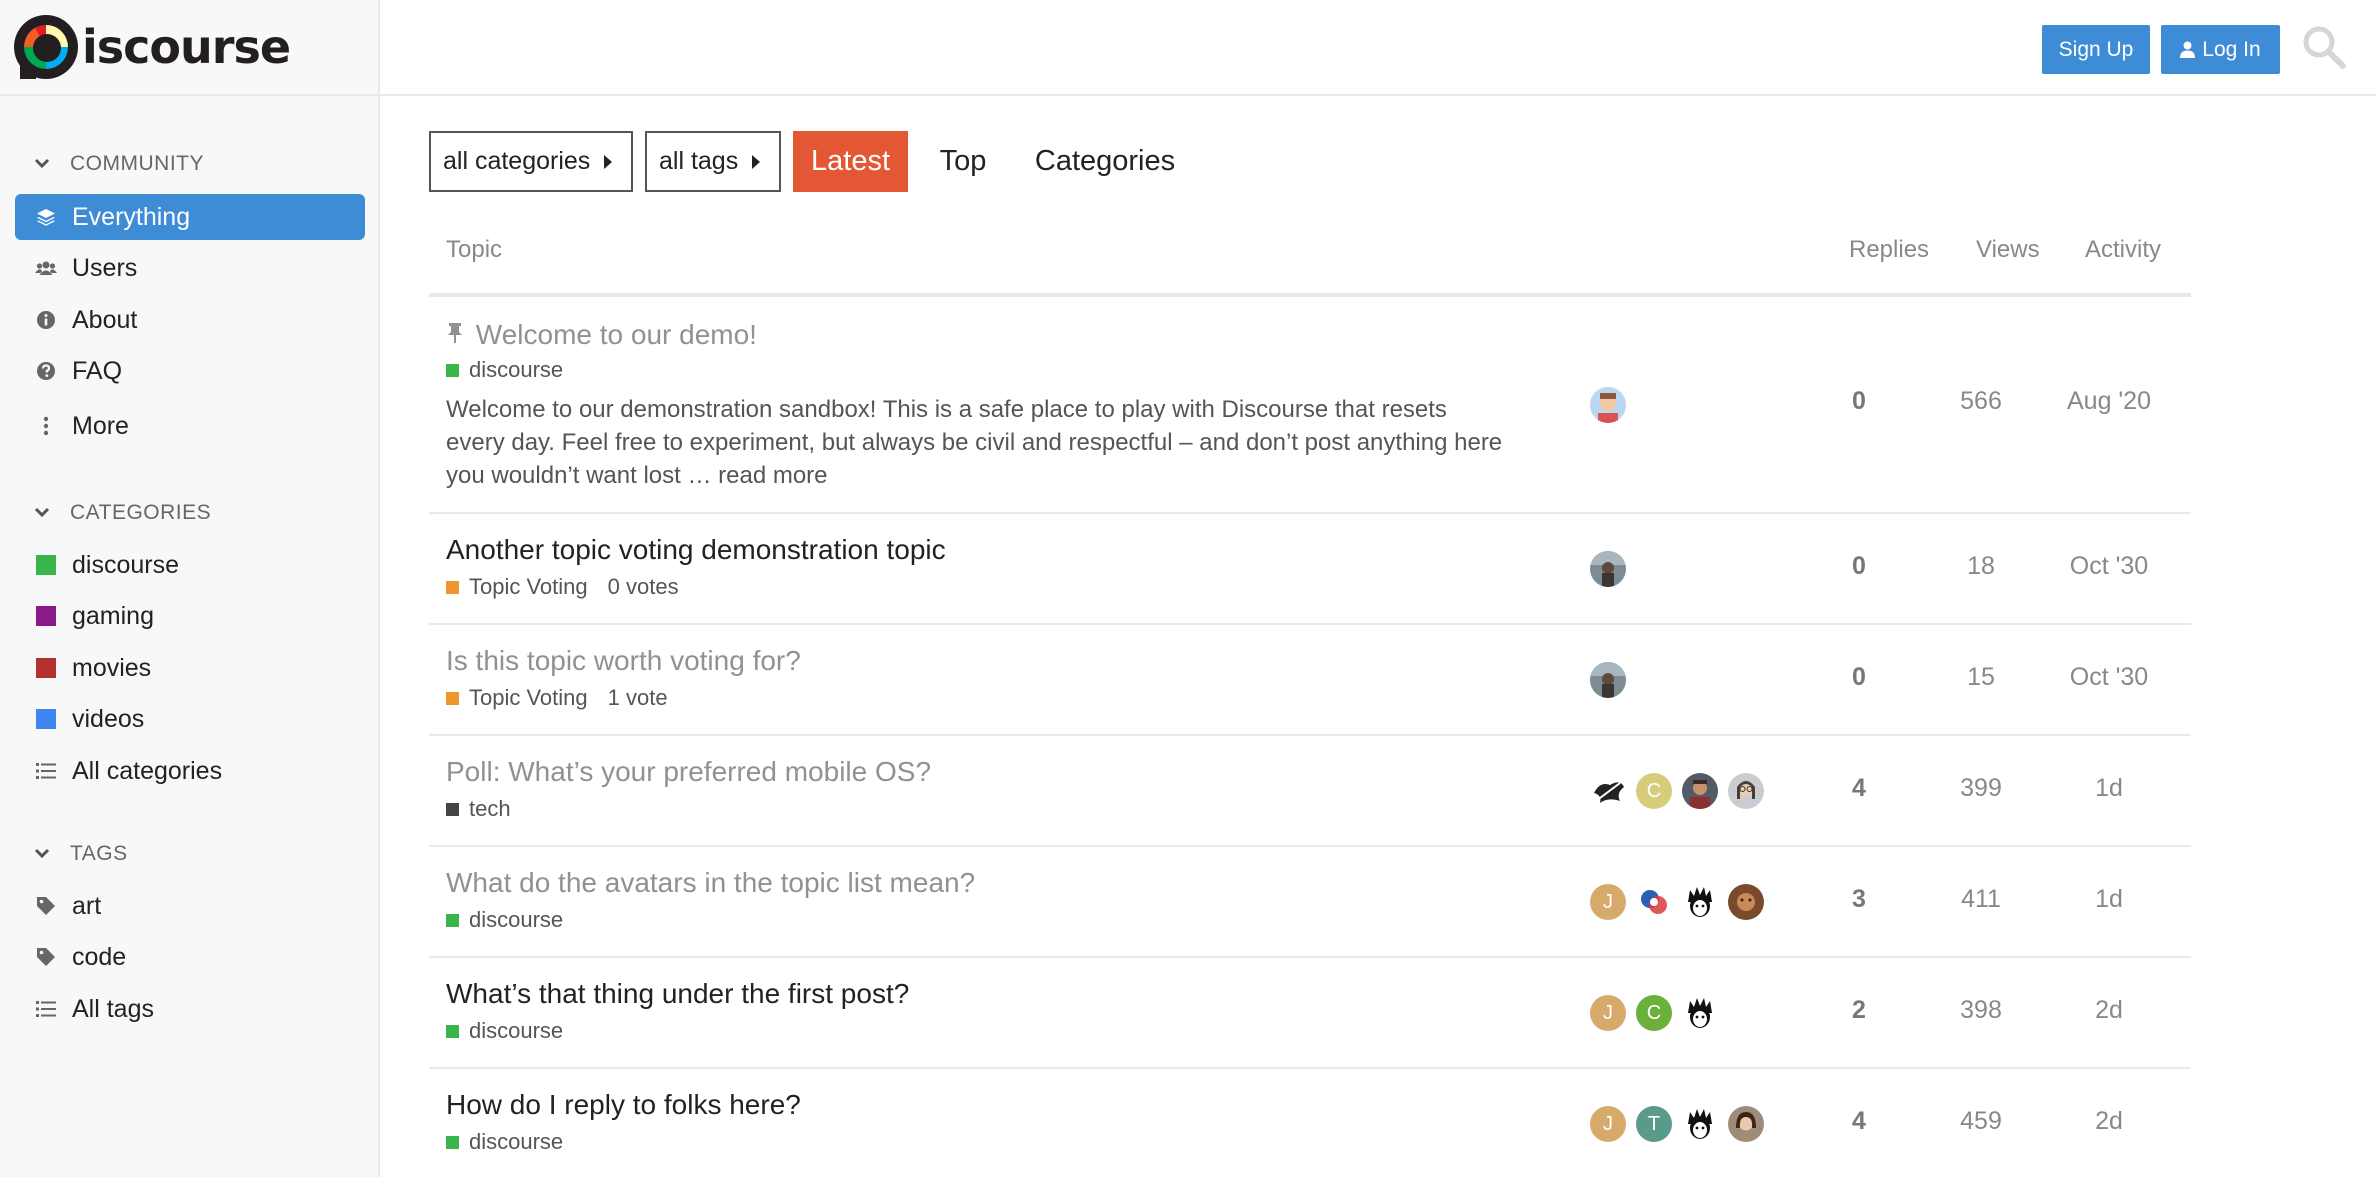 The width and height of the screenshot is (2376, 1177). What do you see at coordinates (46, 217) in the screenshot?
I see `layers-icon` at bounding box center [46, 217].